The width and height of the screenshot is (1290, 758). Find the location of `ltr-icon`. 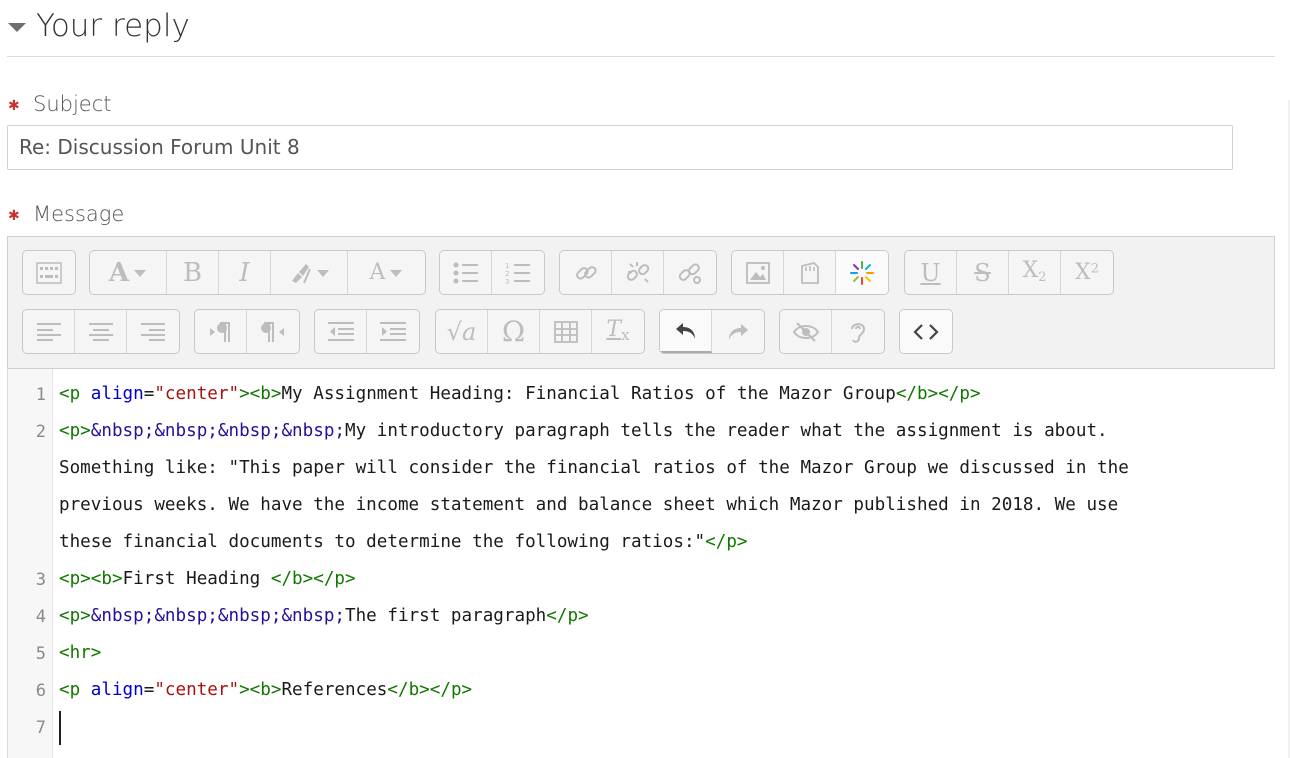

ltr-icon is located at coordinates (219, 331).